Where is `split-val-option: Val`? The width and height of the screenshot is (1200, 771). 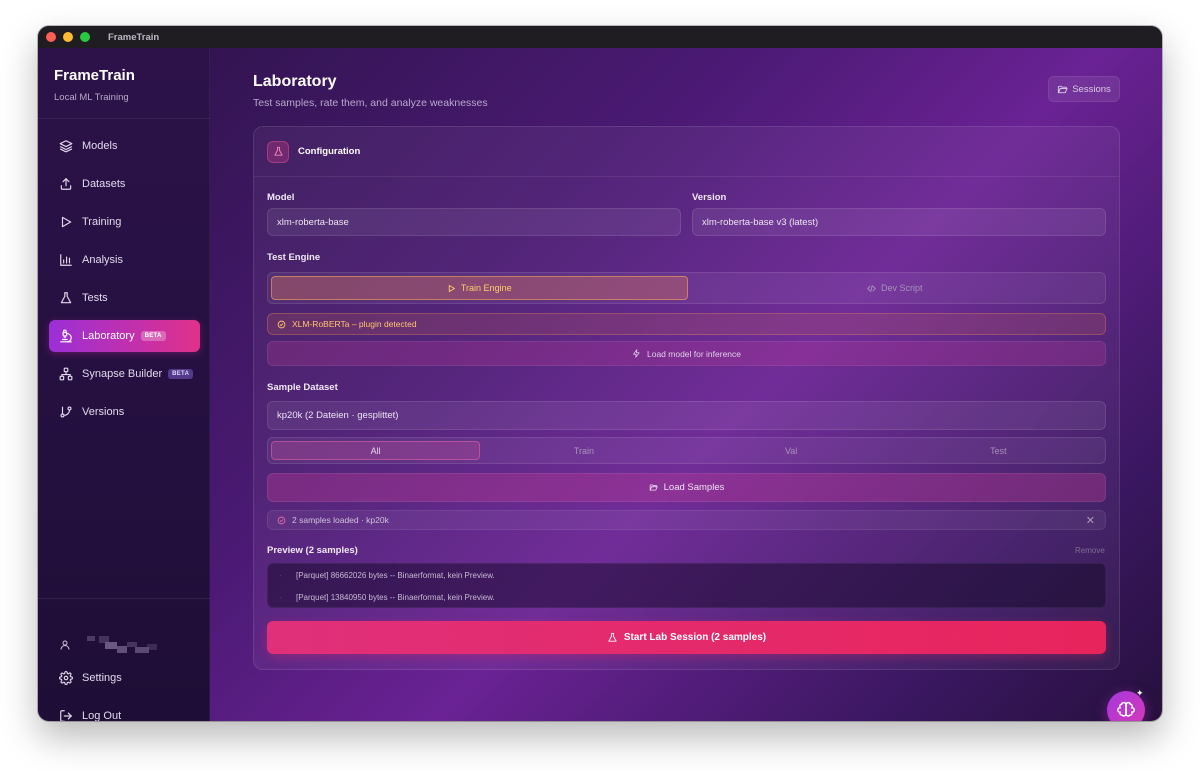 split-val-option: Val is located at coordinates (791, 450).